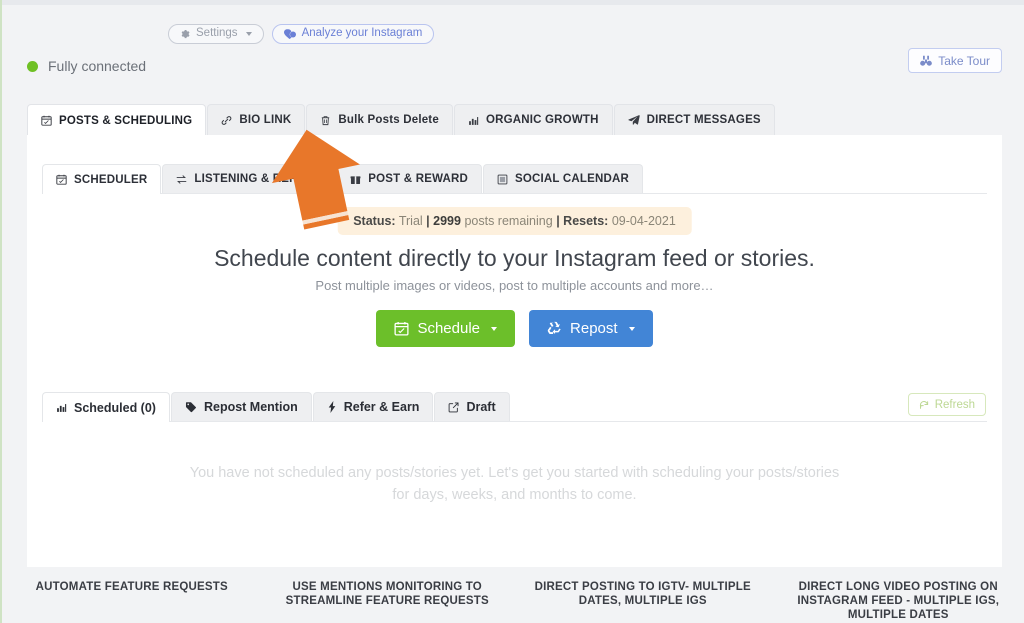 This screenshot has height=623, width=1024. I want to click on edit-square-icon, so click(453, 407).